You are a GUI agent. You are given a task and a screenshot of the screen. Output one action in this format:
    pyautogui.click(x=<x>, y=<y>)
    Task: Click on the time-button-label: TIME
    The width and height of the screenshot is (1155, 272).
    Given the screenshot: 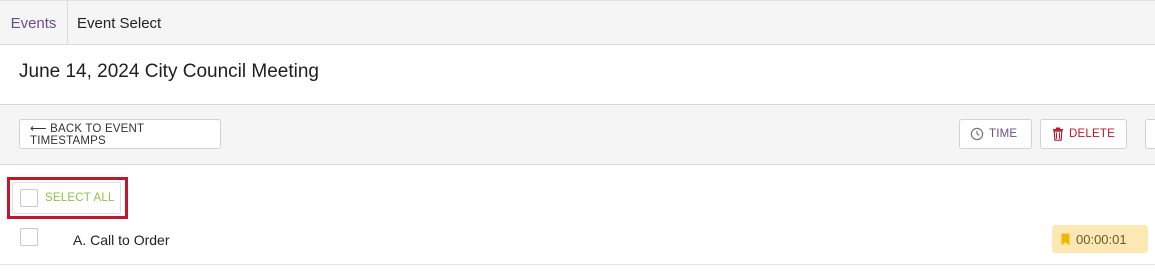 What is the action you would take?
    pyautogui.click(x=1003, y=134)
    